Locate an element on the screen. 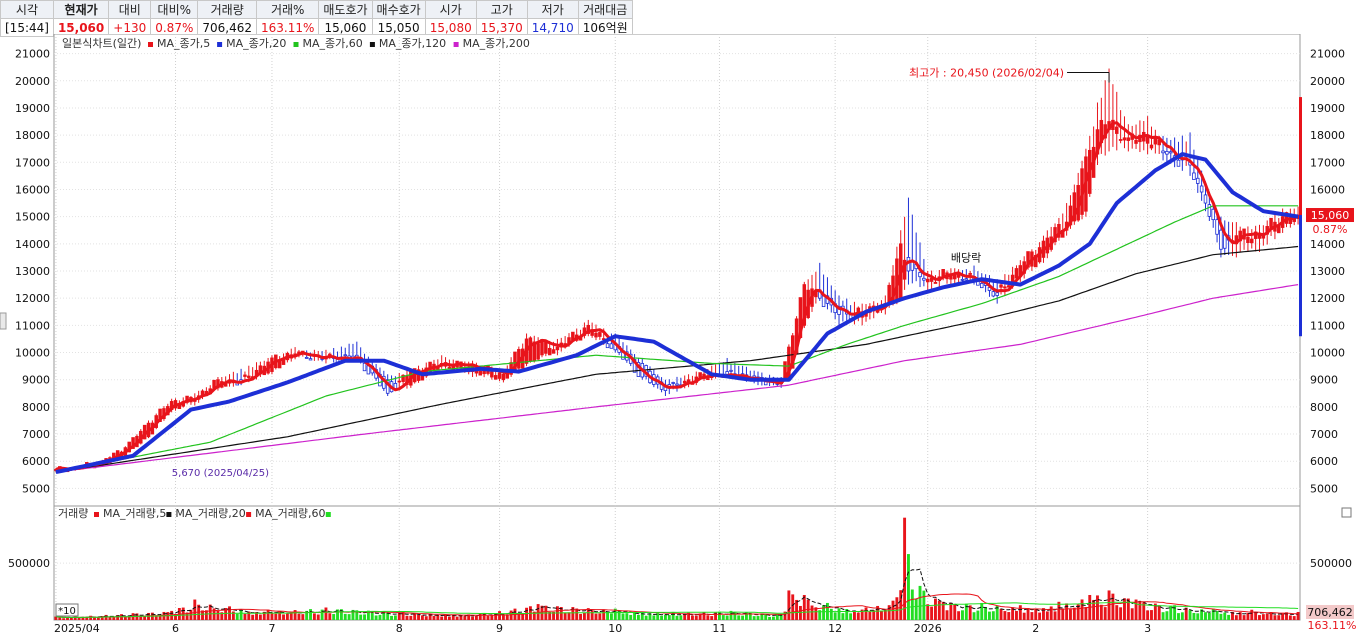 Image resolution: width=1357 pixels, height=639 pixels. price-tick-left: 9000 is located at coordinates (36, 380).